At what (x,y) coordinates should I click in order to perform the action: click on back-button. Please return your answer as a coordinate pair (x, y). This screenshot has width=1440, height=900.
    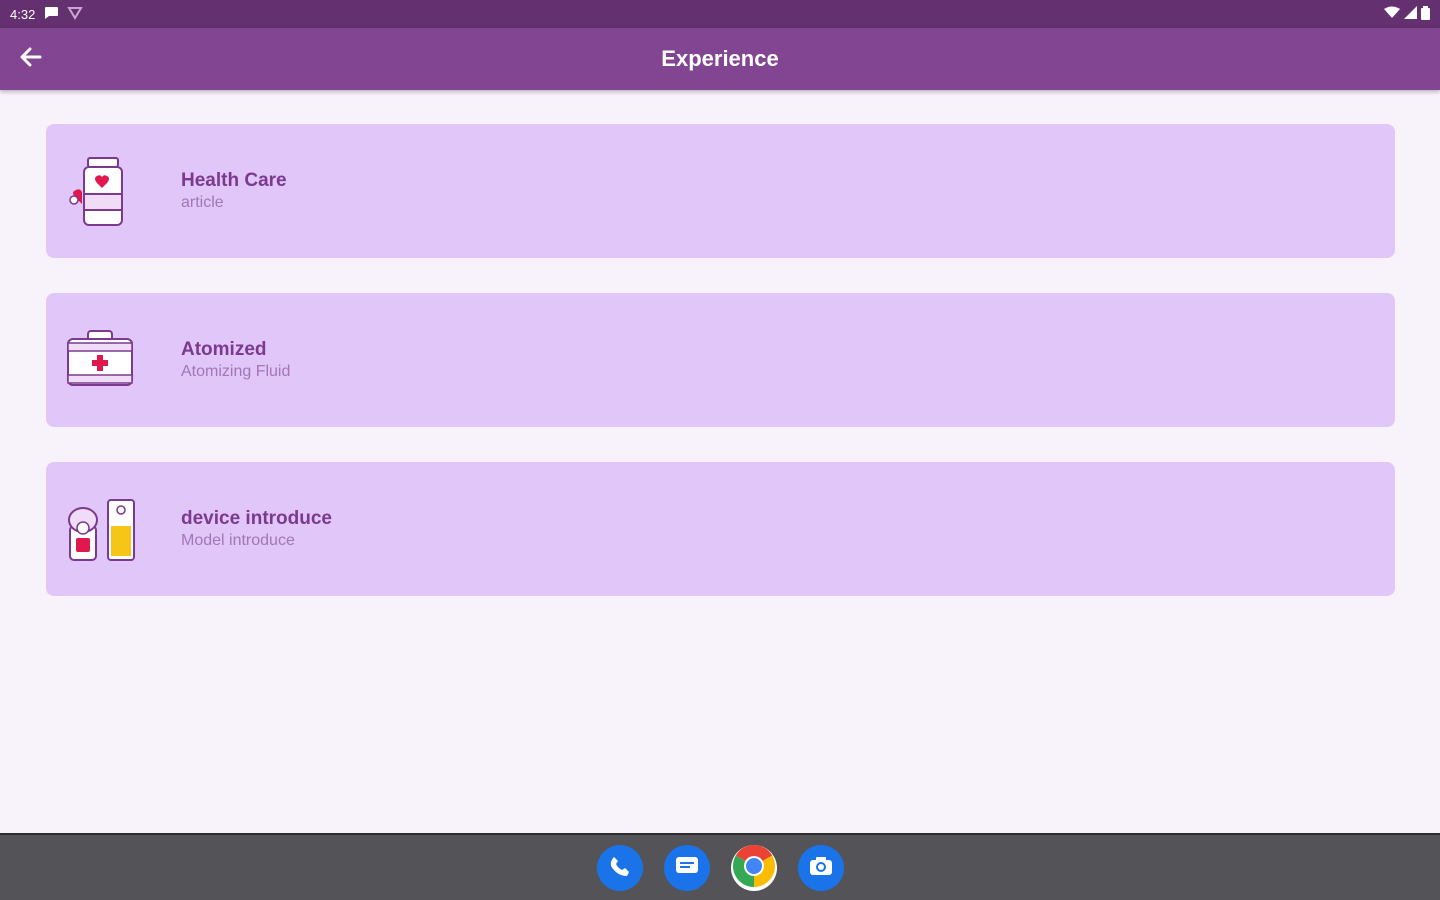
    Looking at the image, I should click on (31, 59).